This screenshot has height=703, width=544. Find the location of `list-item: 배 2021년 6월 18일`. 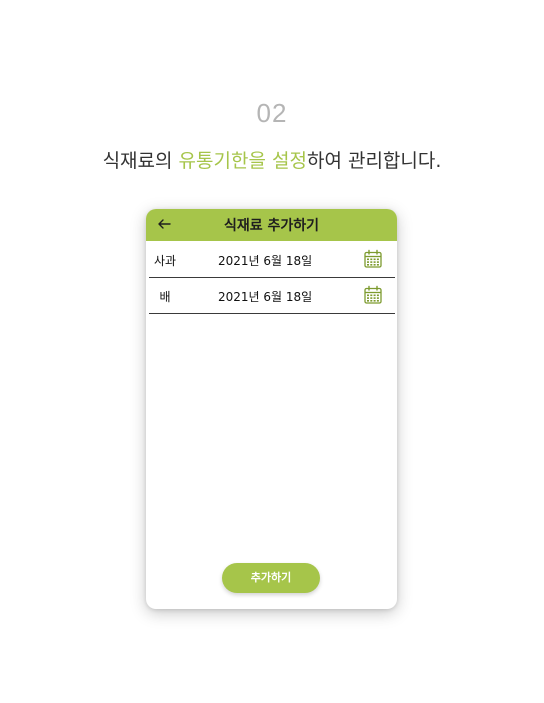

list-item: 배 2021년 6월 18일 is located at coordinates (272, 296).